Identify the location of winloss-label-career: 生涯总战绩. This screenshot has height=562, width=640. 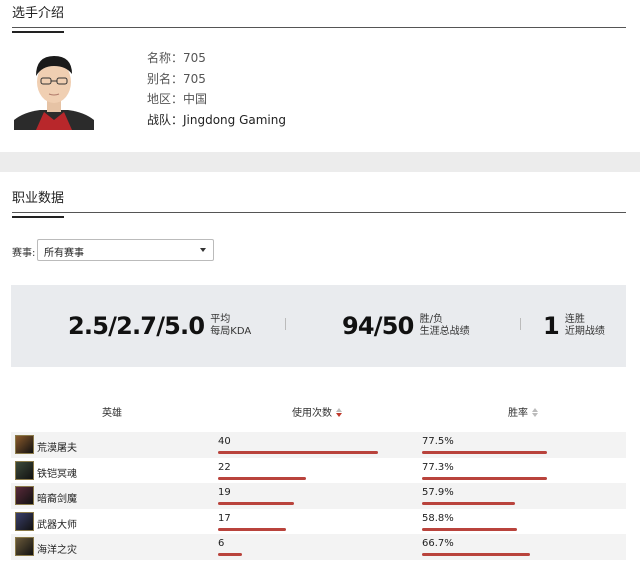
(444, 331).